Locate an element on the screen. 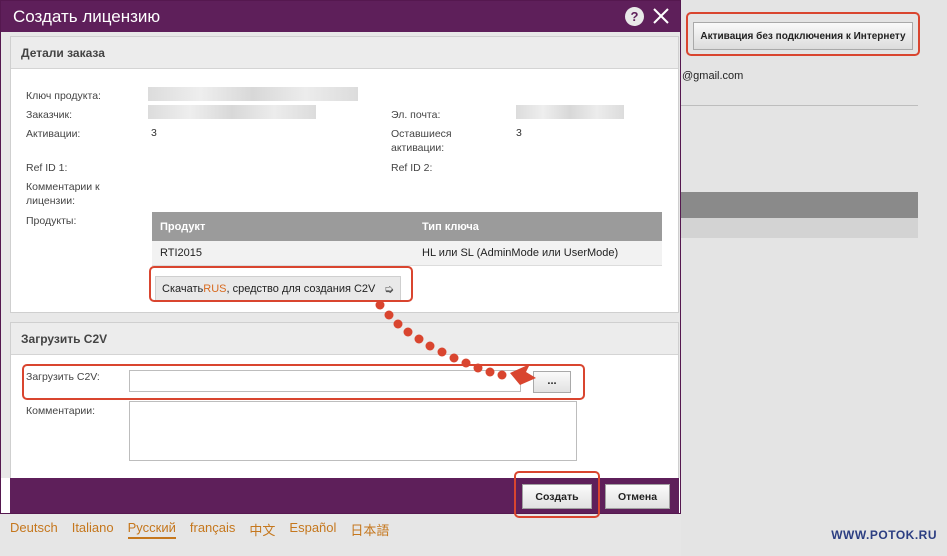 The height and width of the screenshot is (556, 947). annotation-highlight-download is located at coordinates (281, 284).